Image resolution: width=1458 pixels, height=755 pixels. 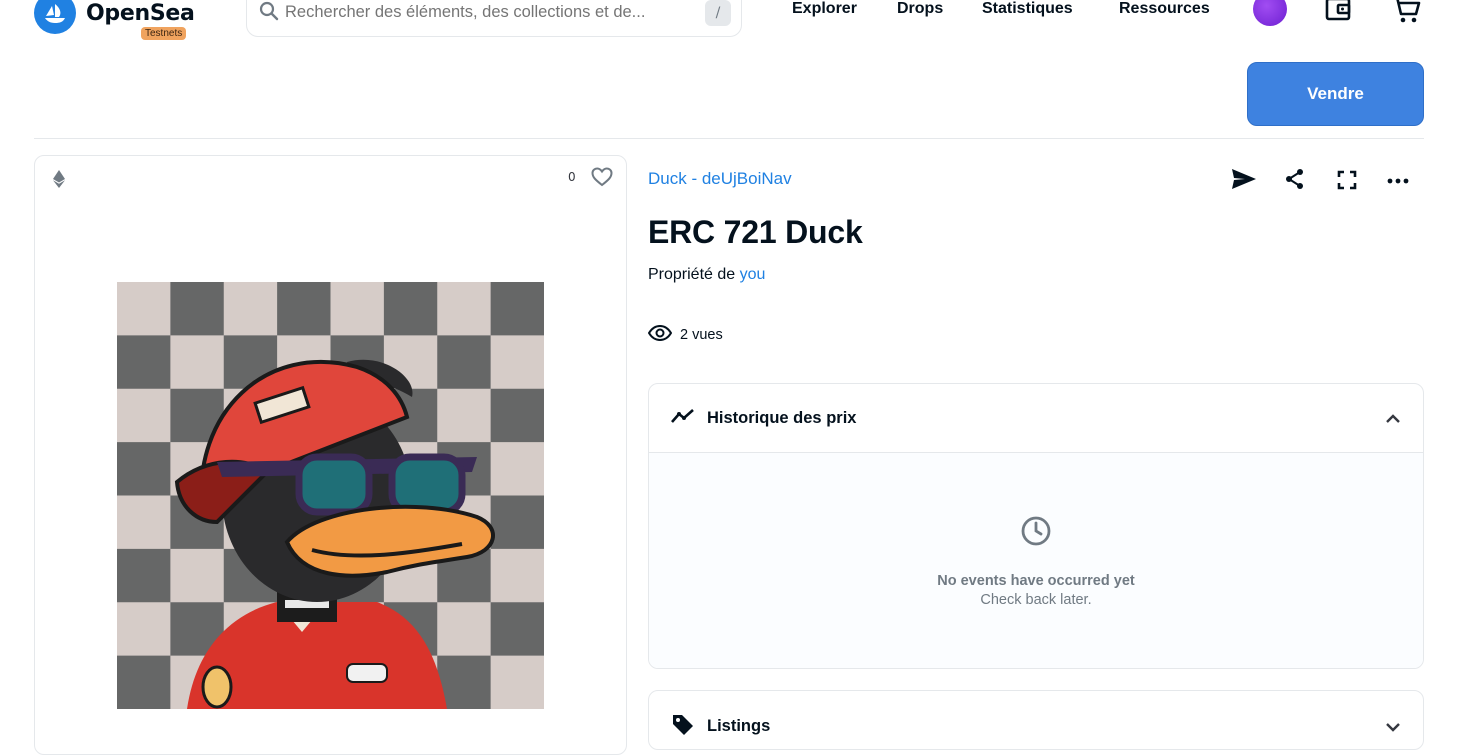 I want to click on views-count: 2 vues, so click(x=685, y=334).